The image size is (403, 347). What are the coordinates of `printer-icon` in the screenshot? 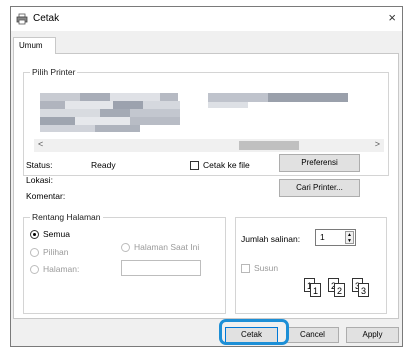 It's located at (22, 19).